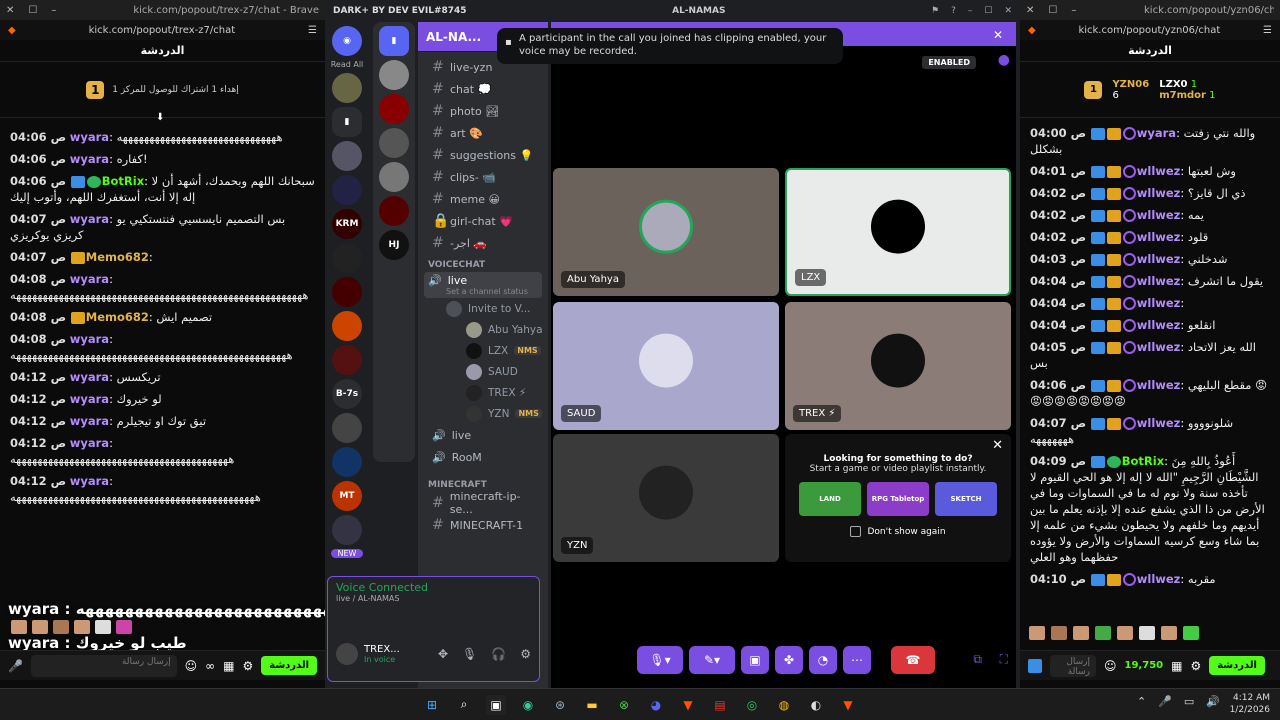  Describe the element at coordinates (816, 705) in the screenshot. I see `app-icon: ◐` at that location.